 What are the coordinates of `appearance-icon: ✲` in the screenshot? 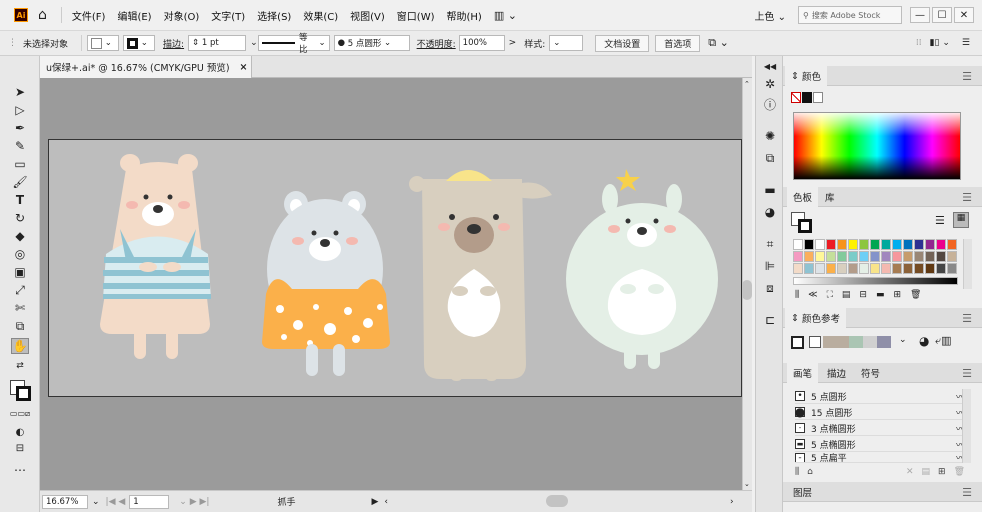 It's located at (770, 84).